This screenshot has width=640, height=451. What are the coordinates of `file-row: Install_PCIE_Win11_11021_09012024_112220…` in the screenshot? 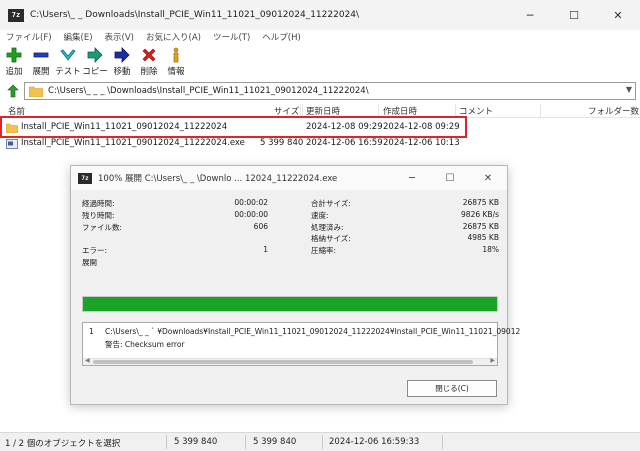 It's located at (320, 144).